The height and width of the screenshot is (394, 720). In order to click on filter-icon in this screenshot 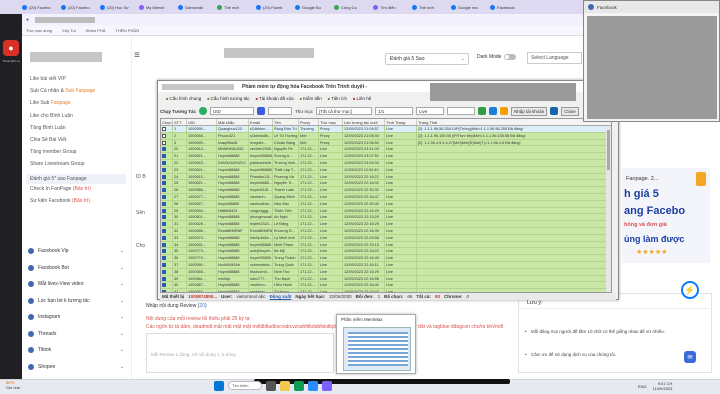, I will do `click(260, 111)`.